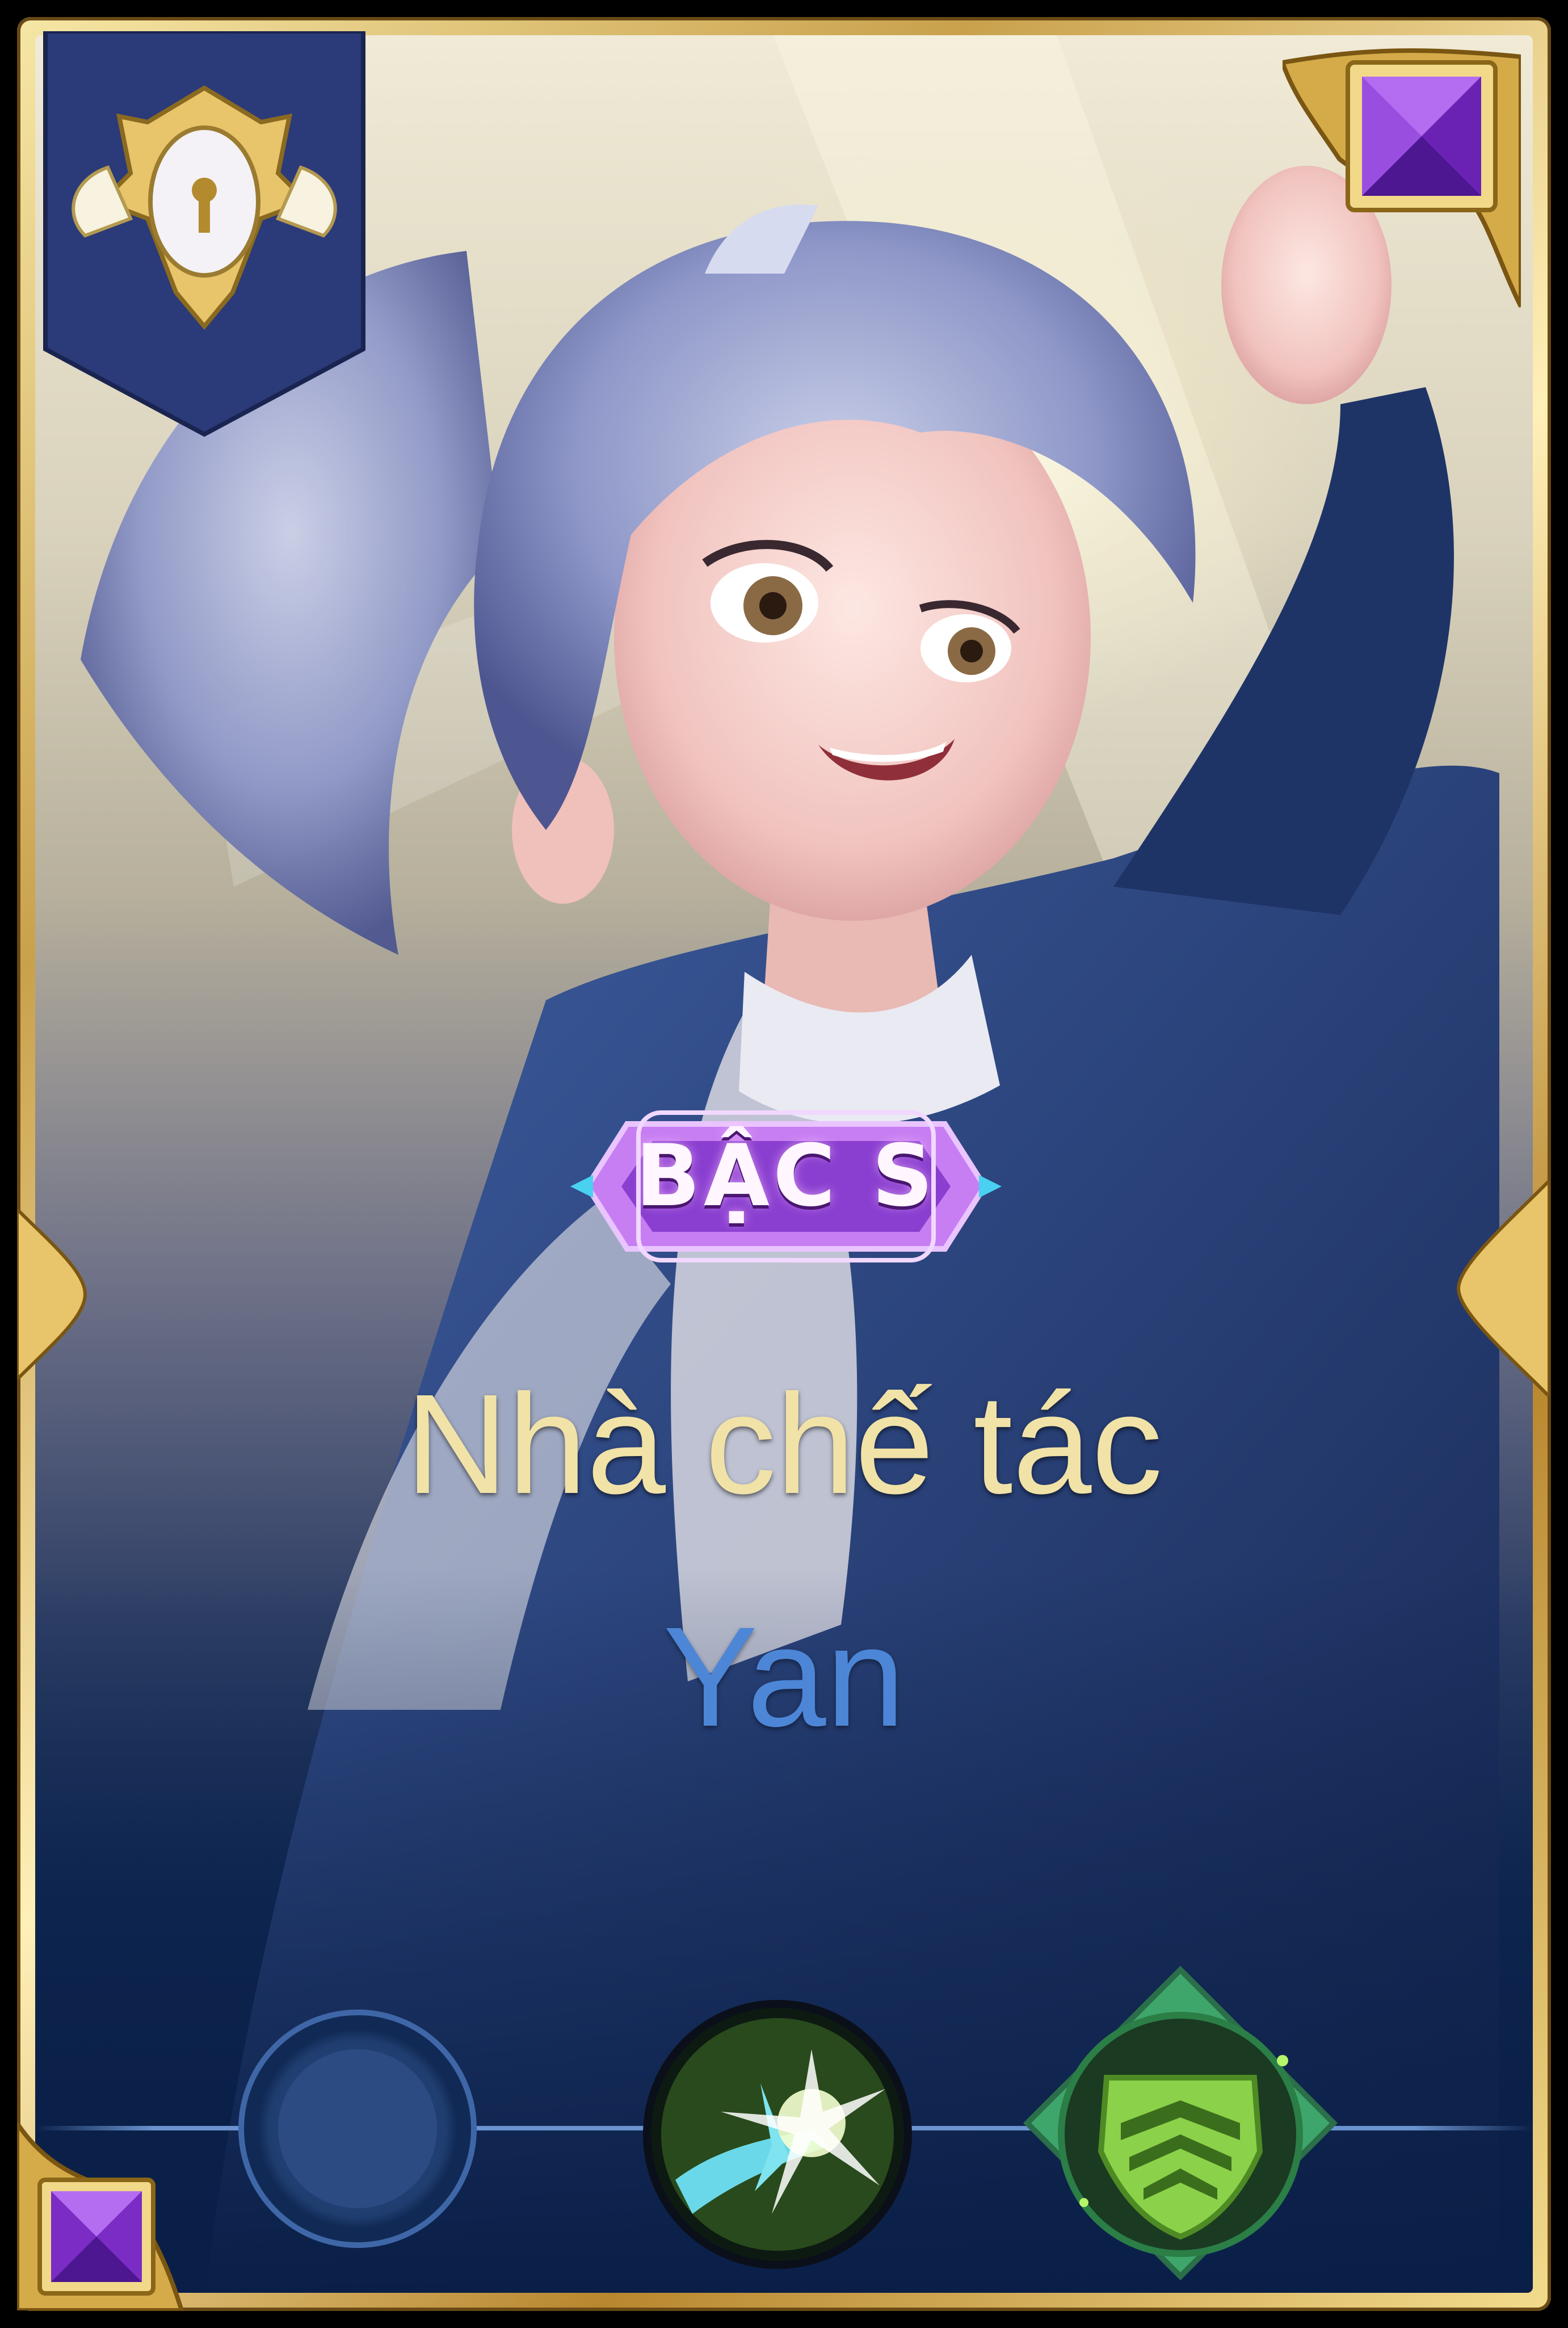 This screenshot has width=1568, height=2328. I want to click on skill-slot-empty, so click(357, 2129).